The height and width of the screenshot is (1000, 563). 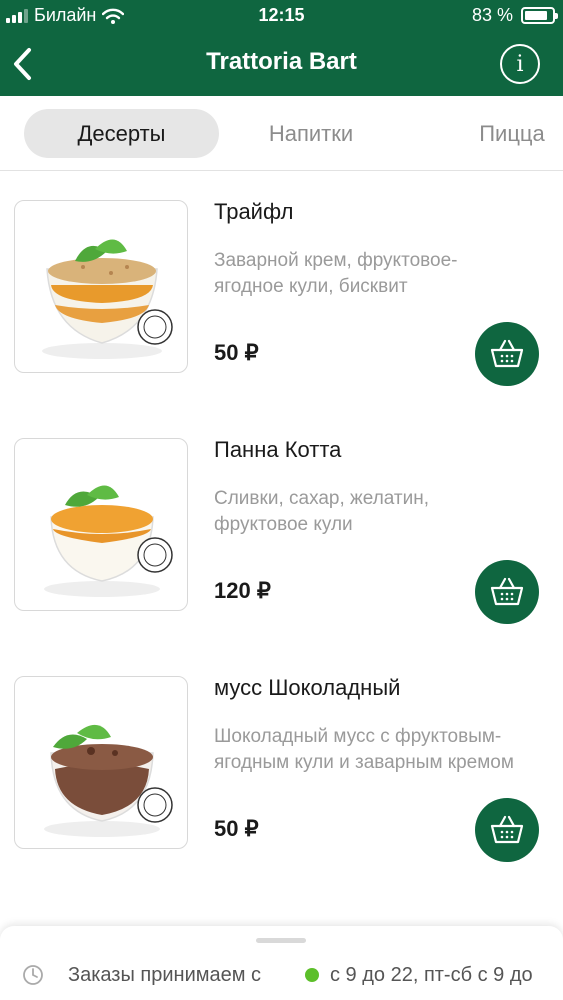 I want to click on info-icon: i, so click(x=520, y=64).